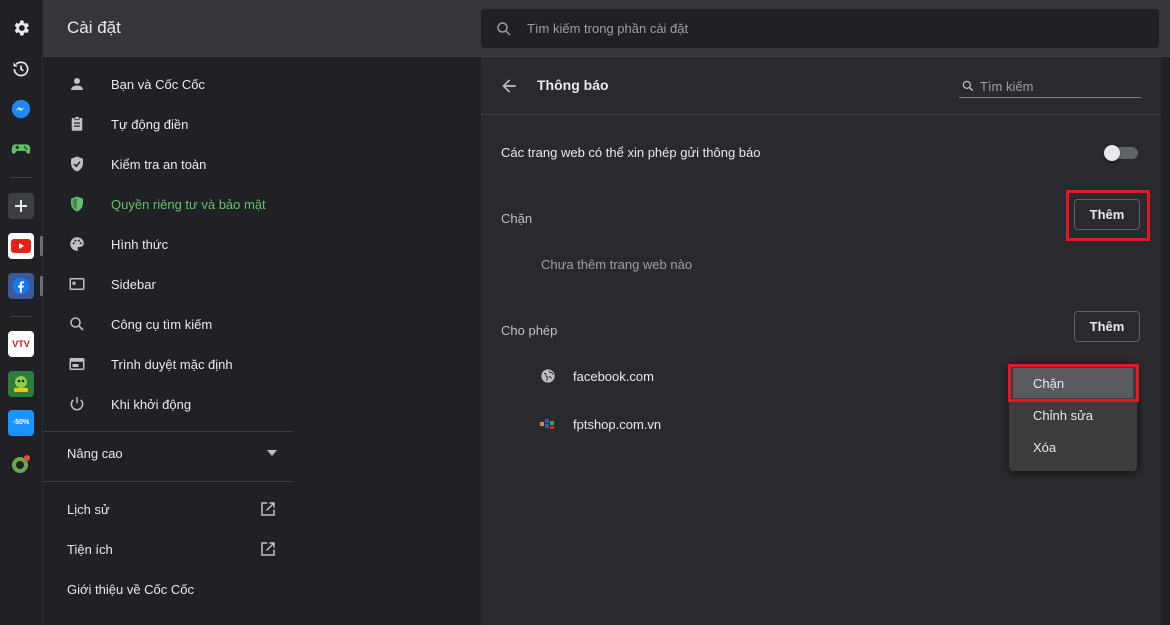 The height and width of the screenshot is (625, 1170). I want to click on sidebar-item-label: Sidebar, so click(133, 284).